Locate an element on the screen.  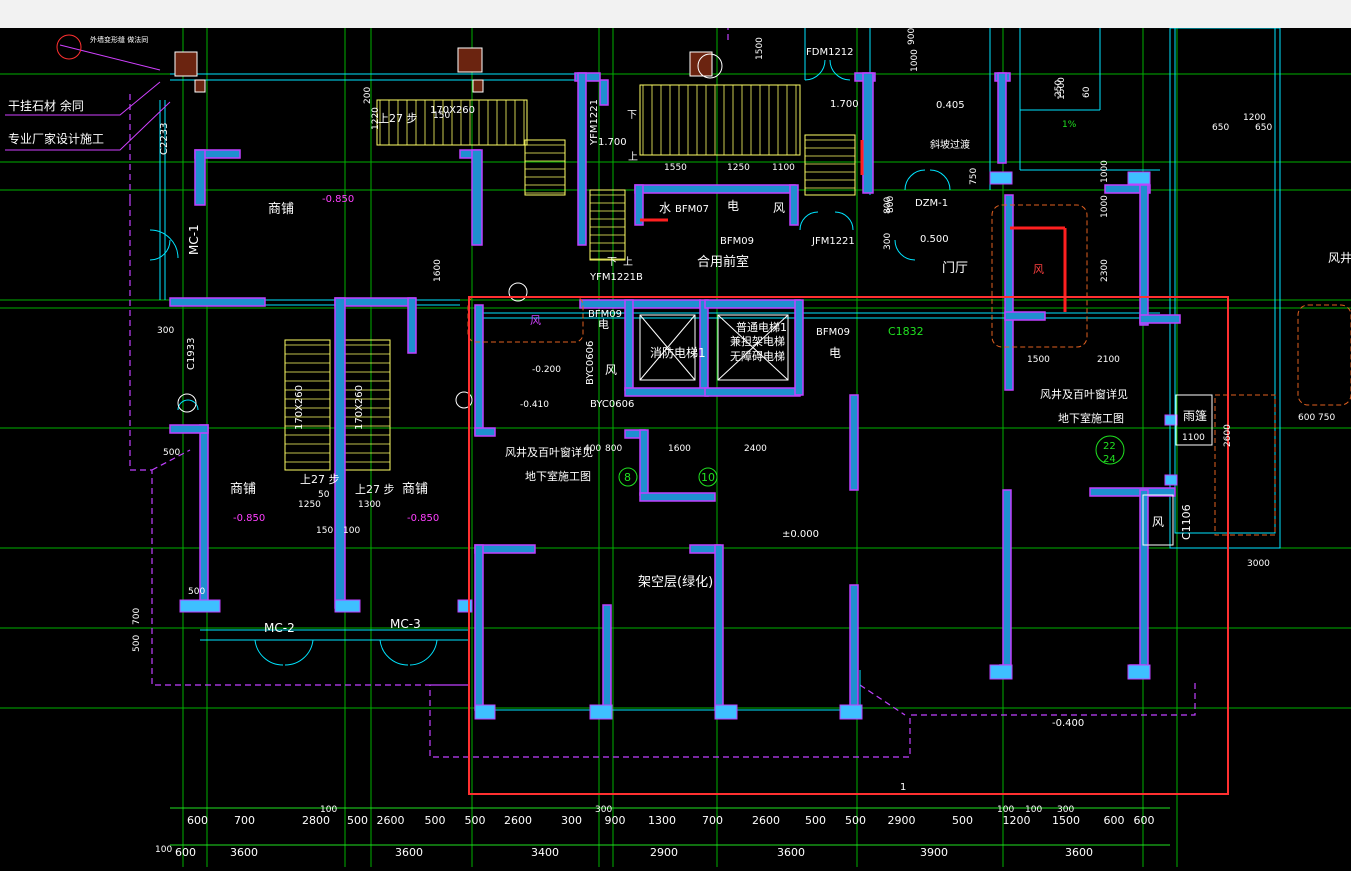
room-wind-4: 风 is located at coordinates (535, 320).